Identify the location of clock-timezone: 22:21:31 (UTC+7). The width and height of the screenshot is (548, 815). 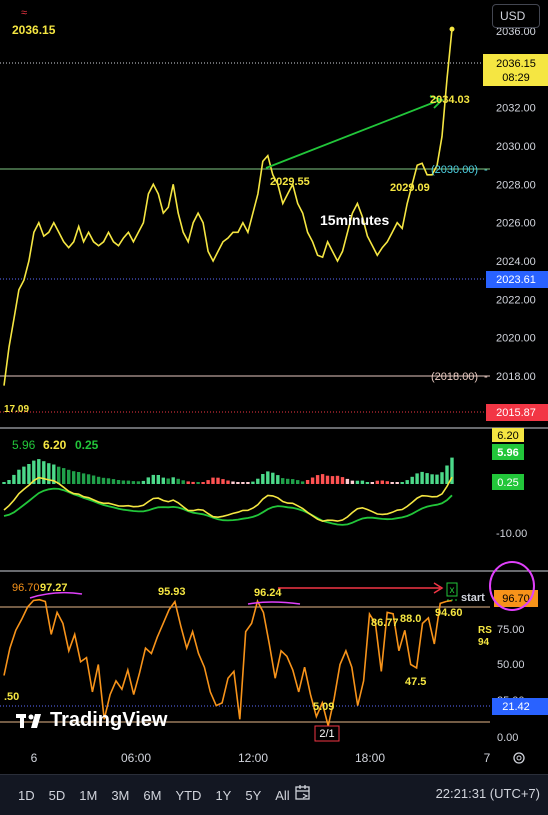
(488, 793).